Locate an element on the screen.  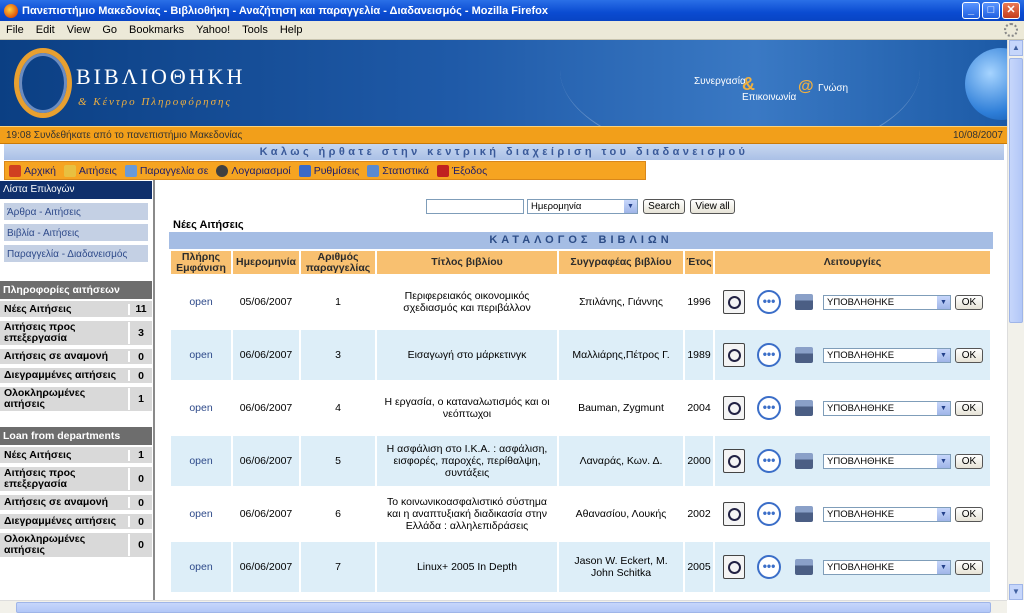
scroll-down-icon: ▼ is located at coordinates (1016, 592).